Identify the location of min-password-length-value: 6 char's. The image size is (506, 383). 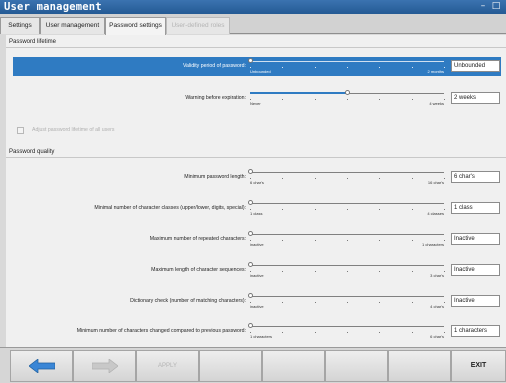
(475, 177).